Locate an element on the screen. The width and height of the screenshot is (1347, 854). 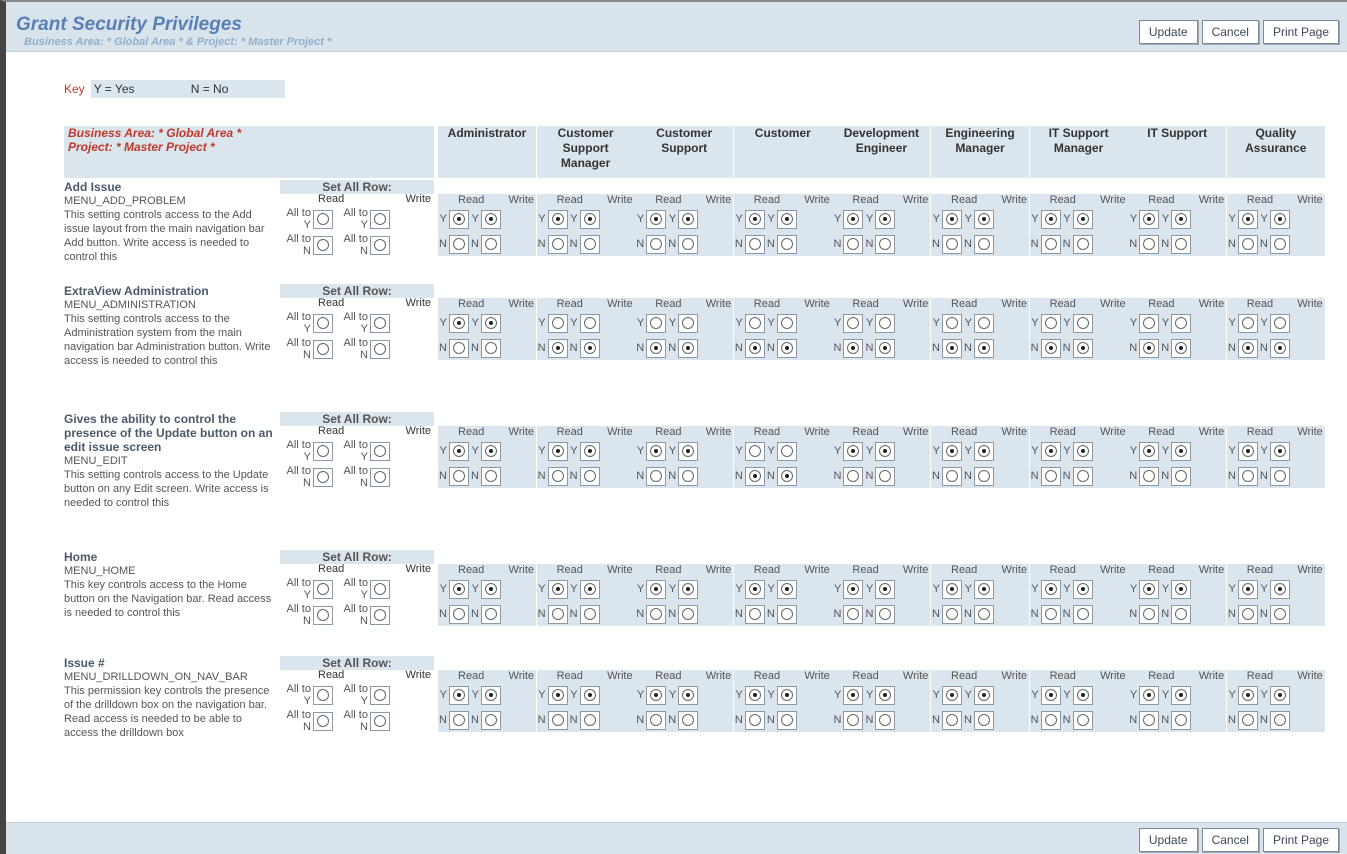
set-all-write-y-radio-box is located at coordinates (380, 323).